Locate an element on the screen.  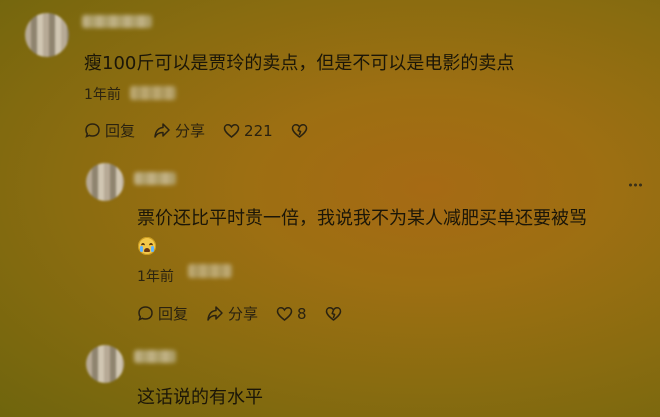
comment-text: 票价还比平时贵一倍，我说我不为某人减肥买单还要被骂 is located at coordinates (362, 218).